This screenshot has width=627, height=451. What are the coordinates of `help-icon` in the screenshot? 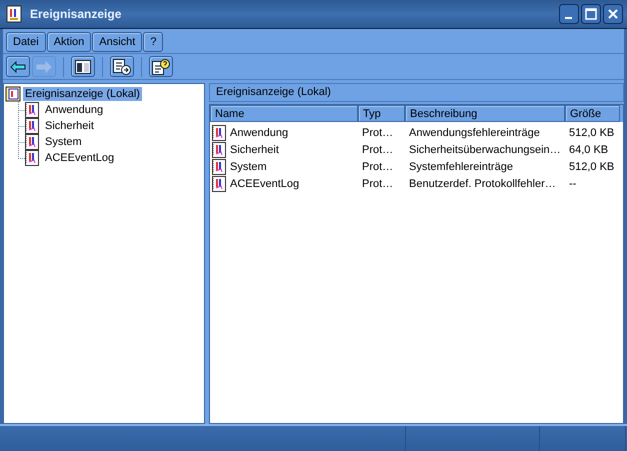 It's located at (161, 66).